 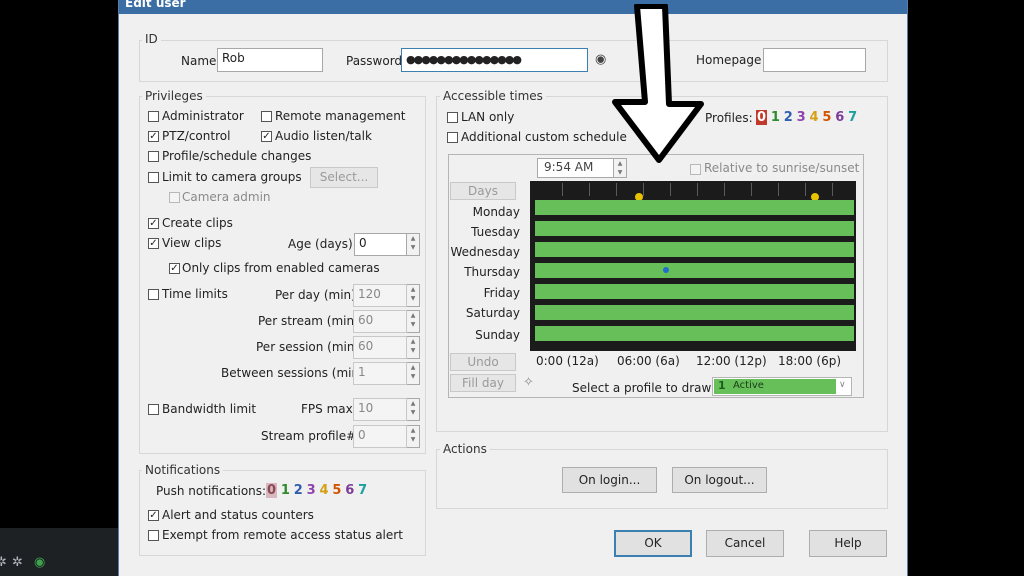 I want to click on push-profile-6: 6, so click(x=349, y=490).